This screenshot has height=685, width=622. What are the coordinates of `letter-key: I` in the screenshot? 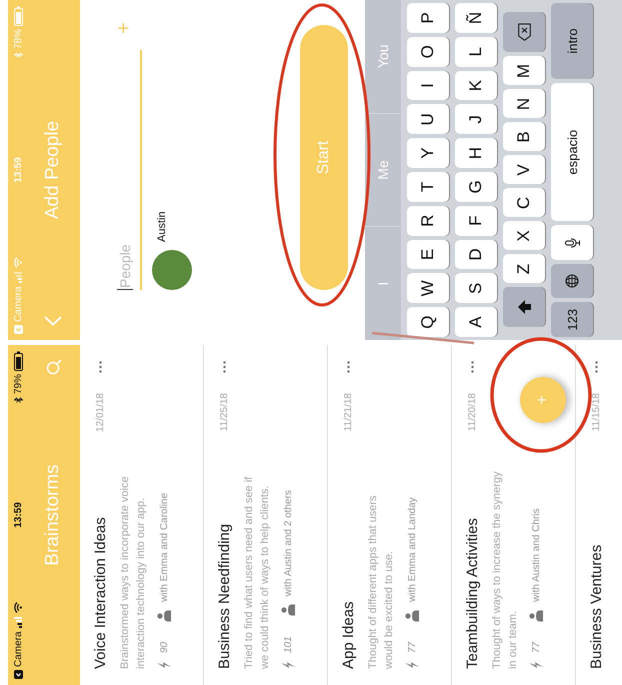 It's located at (428, 85).